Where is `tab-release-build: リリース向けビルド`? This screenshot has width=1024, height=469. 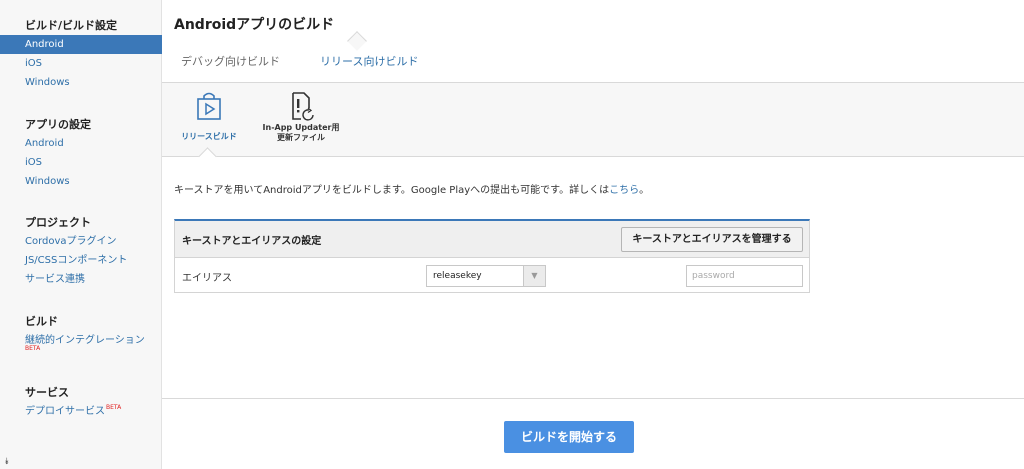
tab-release-build: リリース向けビルド is located at coordinates (369, 61).